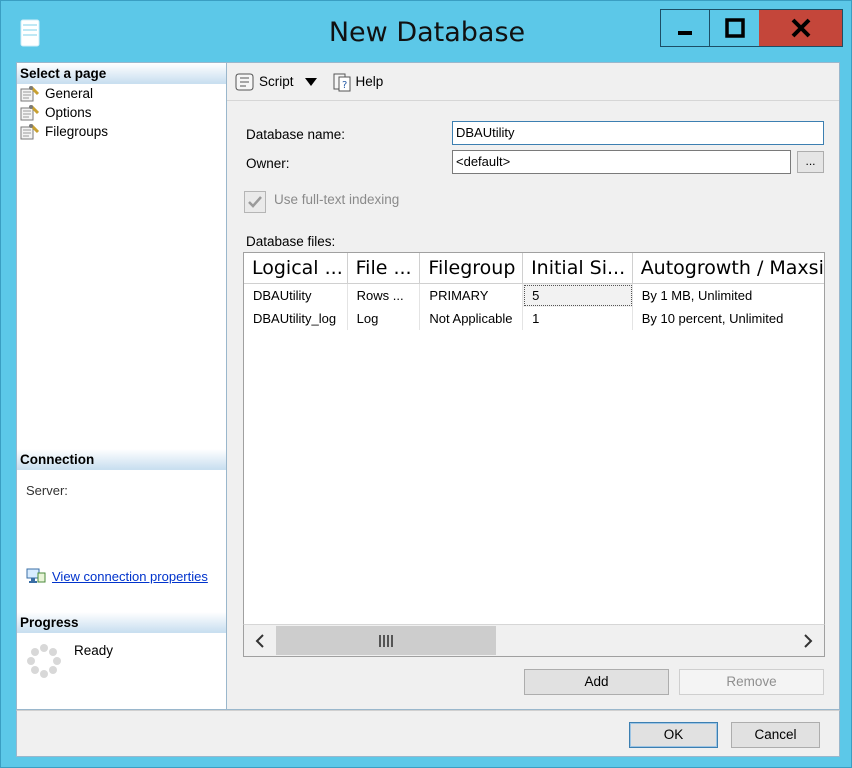  I want to click on cell-file-type: Log, so click(384, 318).